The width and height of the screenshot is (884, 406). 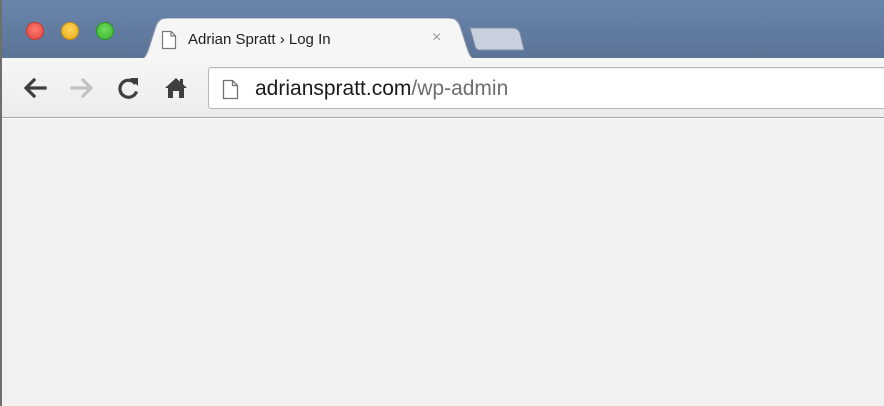 What do you see at coordinates (70, 31) in the screenshot?
I see `minimize-window-button` at bounding box center [70, 31].